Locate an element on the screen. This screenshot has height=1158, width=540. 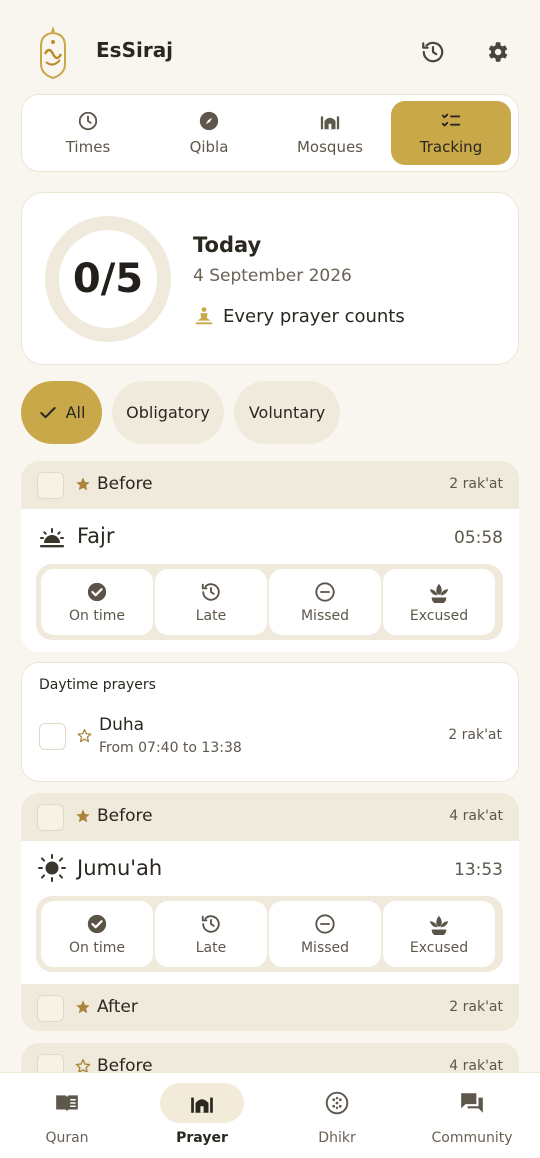
settings-button is located at coordinates (497, 52).